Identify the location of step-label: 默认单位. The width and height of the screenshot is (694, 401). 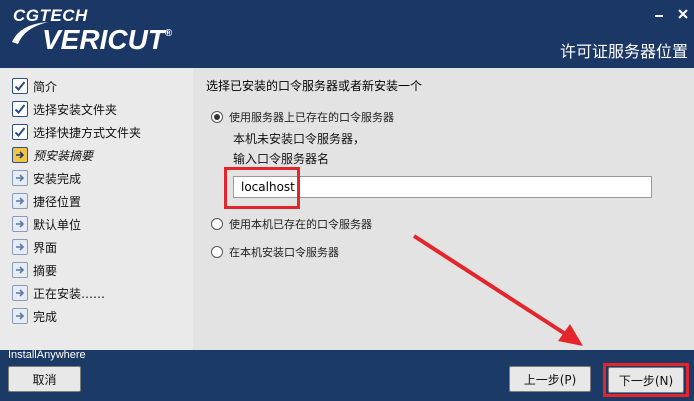
(57, 224).